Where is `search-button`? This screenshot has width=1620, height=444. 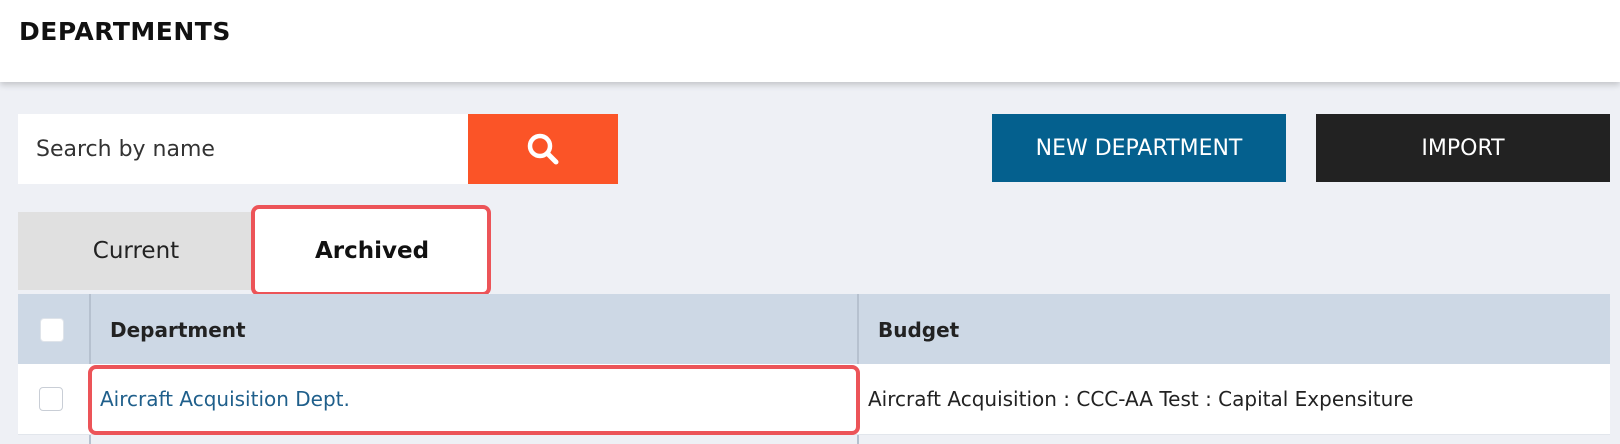 search-button is located at coordinates (543, 149).